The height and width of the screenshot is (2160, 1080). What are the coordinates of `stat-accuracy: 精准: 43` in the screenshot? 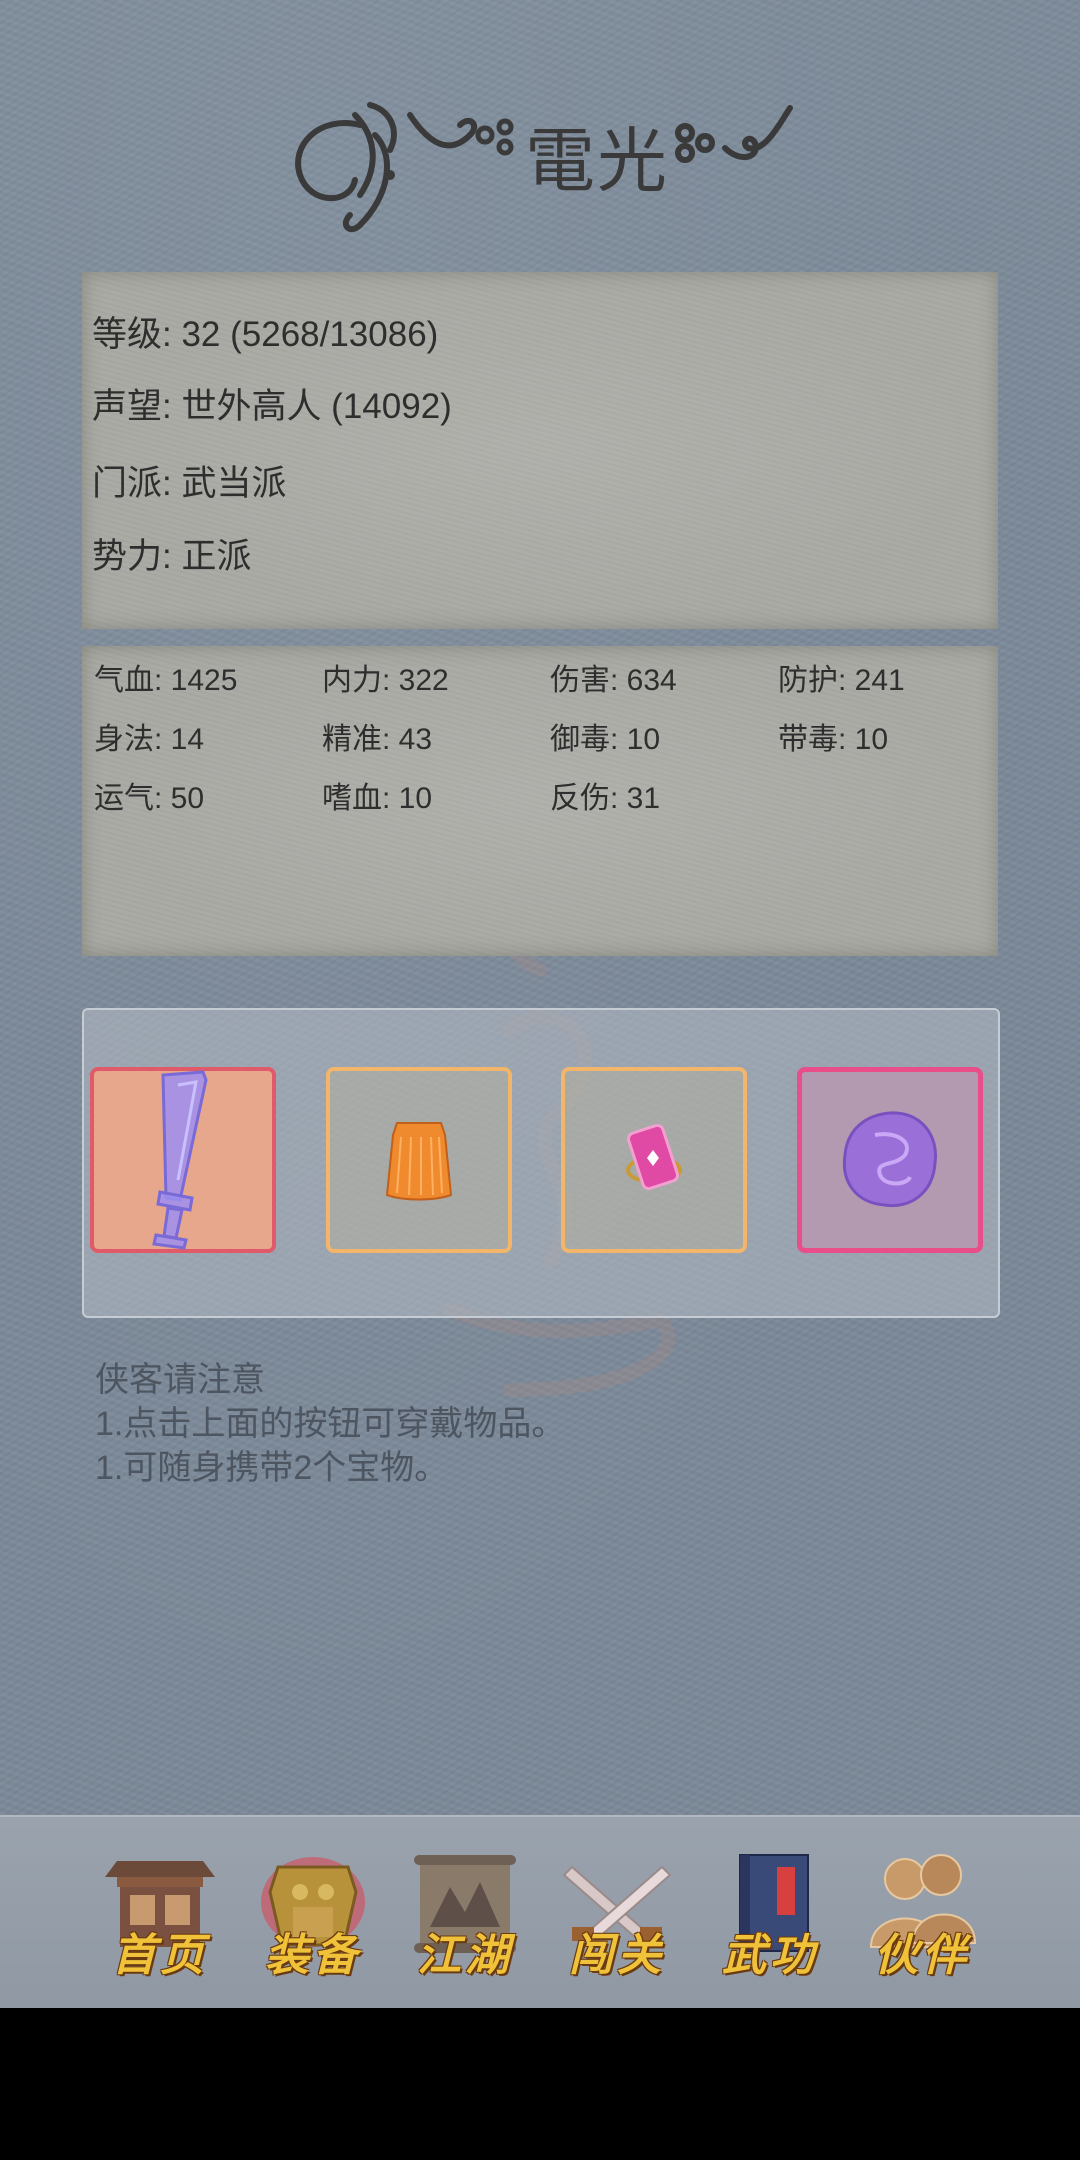 It's located at (377, 739).